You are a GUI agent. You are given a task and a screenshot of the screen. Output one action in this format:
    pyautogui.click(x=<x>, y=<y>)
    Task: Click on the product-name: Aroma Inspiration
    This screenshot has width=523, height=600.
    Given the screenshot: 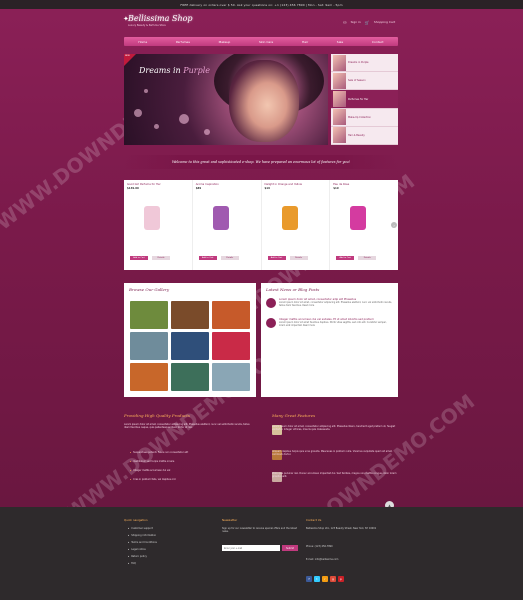 What is the action you would take?
    pyautogui.click(x=227, y=184)
    